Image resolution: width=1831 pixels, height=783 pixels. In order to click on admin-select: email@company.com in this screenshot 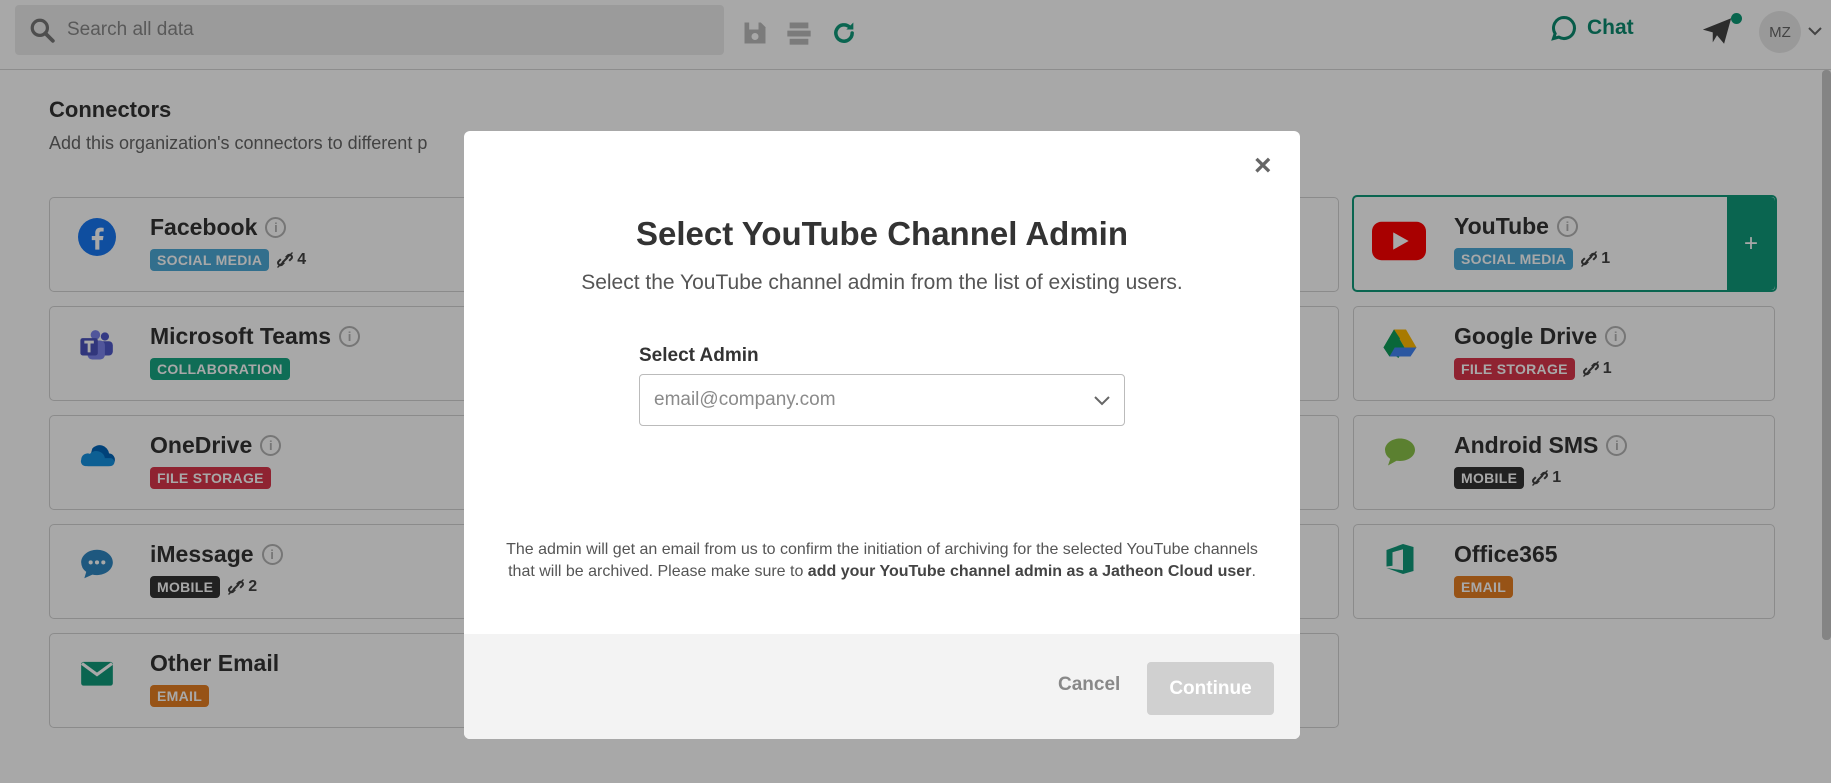, I will do `click(882, 400)`.